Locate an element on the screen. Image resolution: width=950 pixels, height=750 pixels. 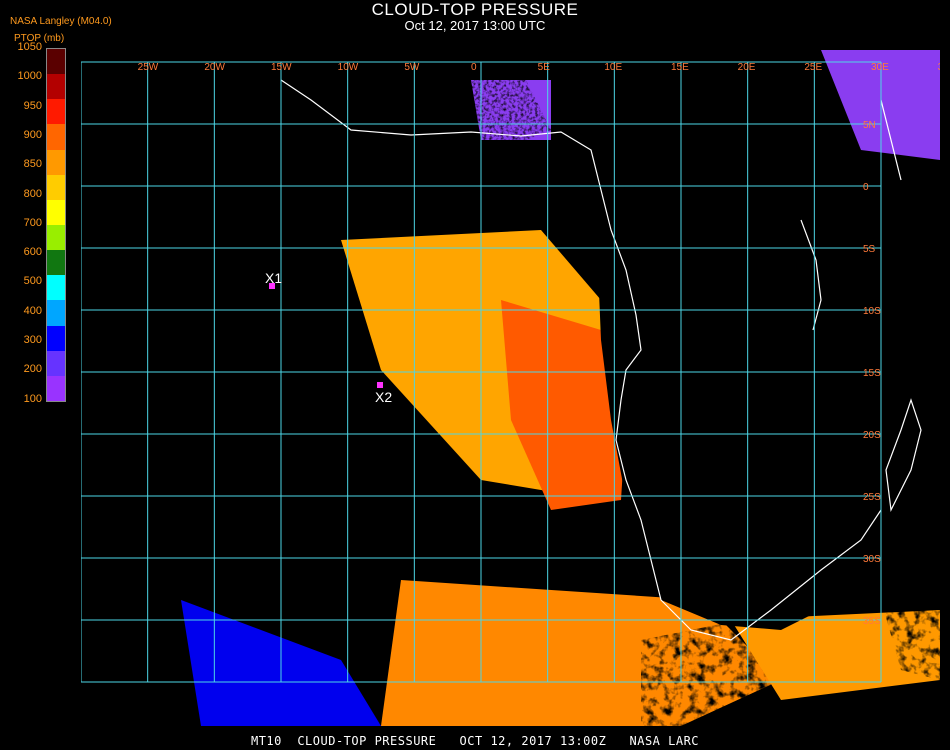
color-bar is located at coordinates (56, 225).